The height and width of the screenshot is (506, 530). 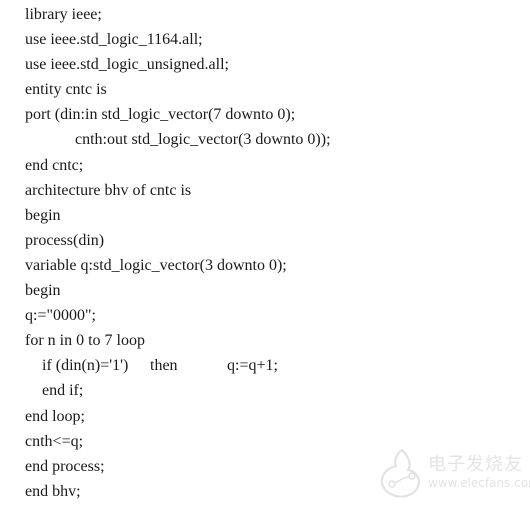 What do you see at coordinates (60, 316) in the screenshot?
I see `code-line: q:="0000";` at bounding box center [60, 316].